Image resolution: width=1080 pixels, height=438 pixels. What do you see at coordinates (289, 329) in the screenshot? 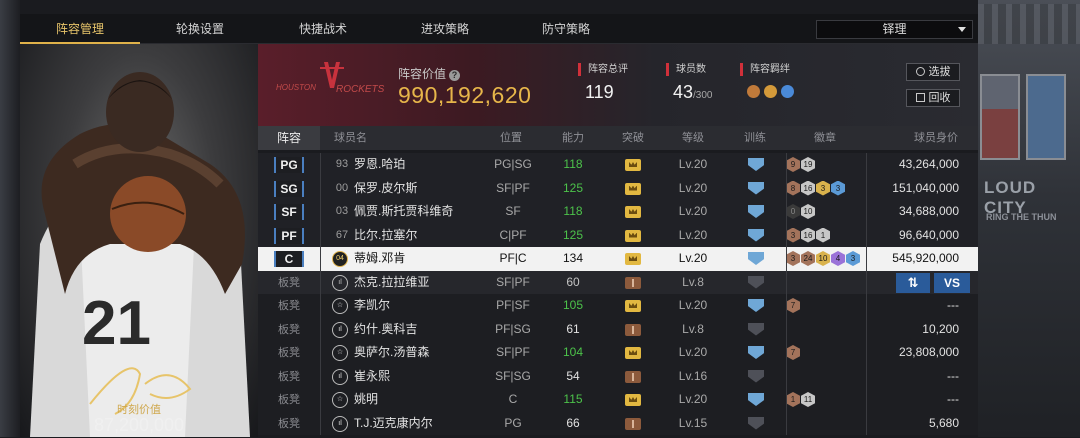
I see `bench-label: 板凳` at bounding box center [289, 329].